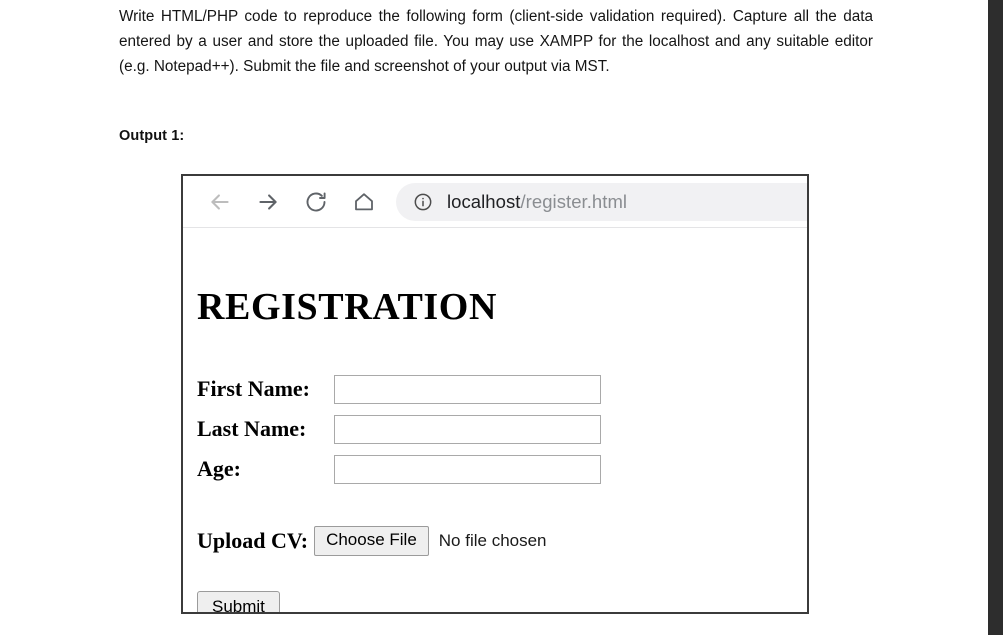  I want to click on reload-icon, so click(316, 202).